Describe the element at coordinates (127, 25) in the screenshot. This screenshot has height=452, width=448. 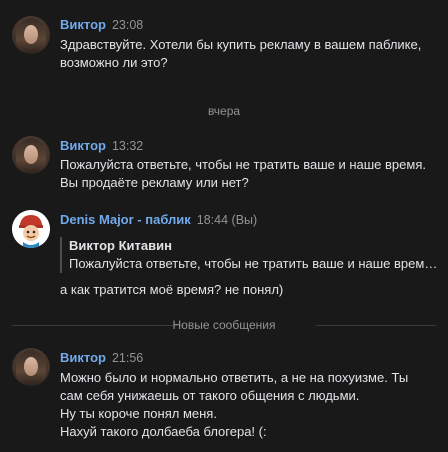
I see `message-time: 23:08` at that location.